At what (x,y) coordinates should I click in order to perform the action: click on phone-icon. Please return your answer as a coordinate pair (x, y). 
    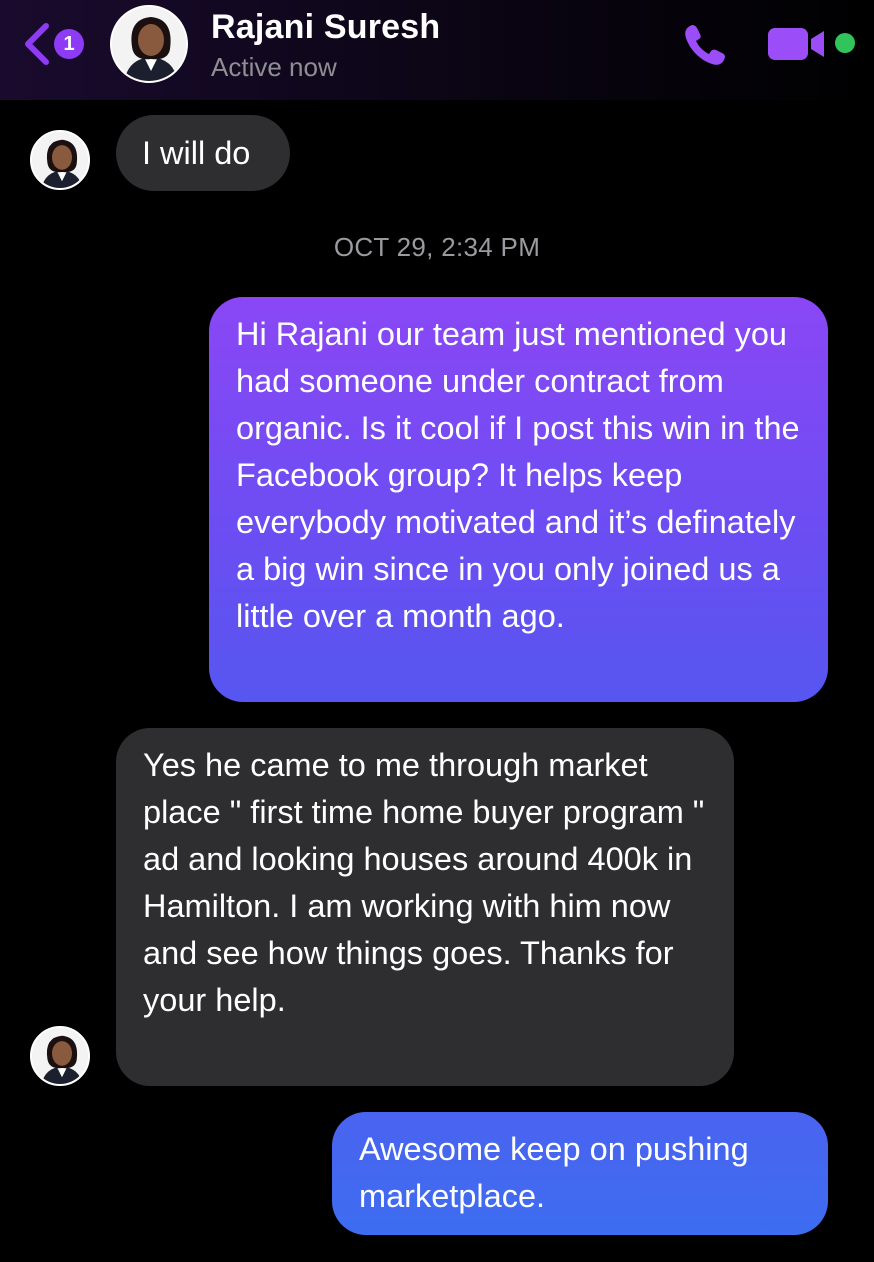
    Looking at the image, I should click on (705, 45).